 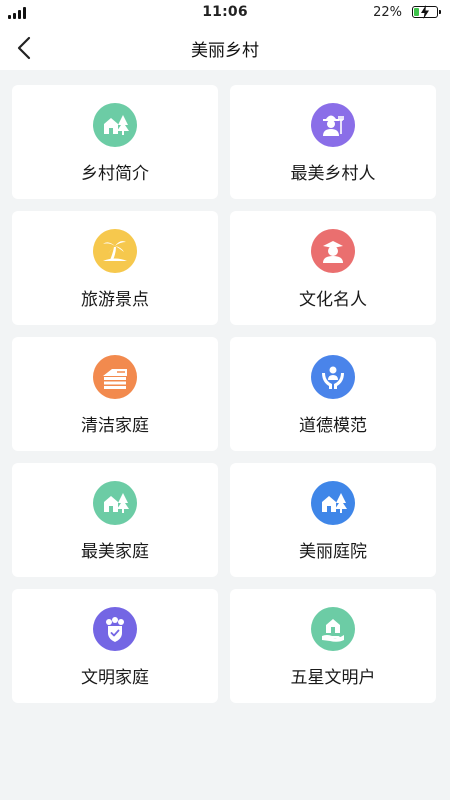 I want to click on tile-label: 最美家庭, so click(x=115, y=552).